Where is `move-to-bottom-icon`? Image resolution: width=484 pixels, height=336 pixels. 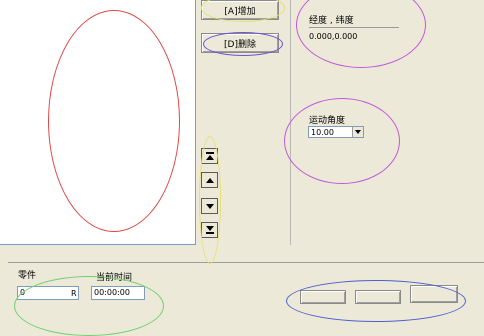
move-to-bottom-icon is located at coordinates (209, 230).